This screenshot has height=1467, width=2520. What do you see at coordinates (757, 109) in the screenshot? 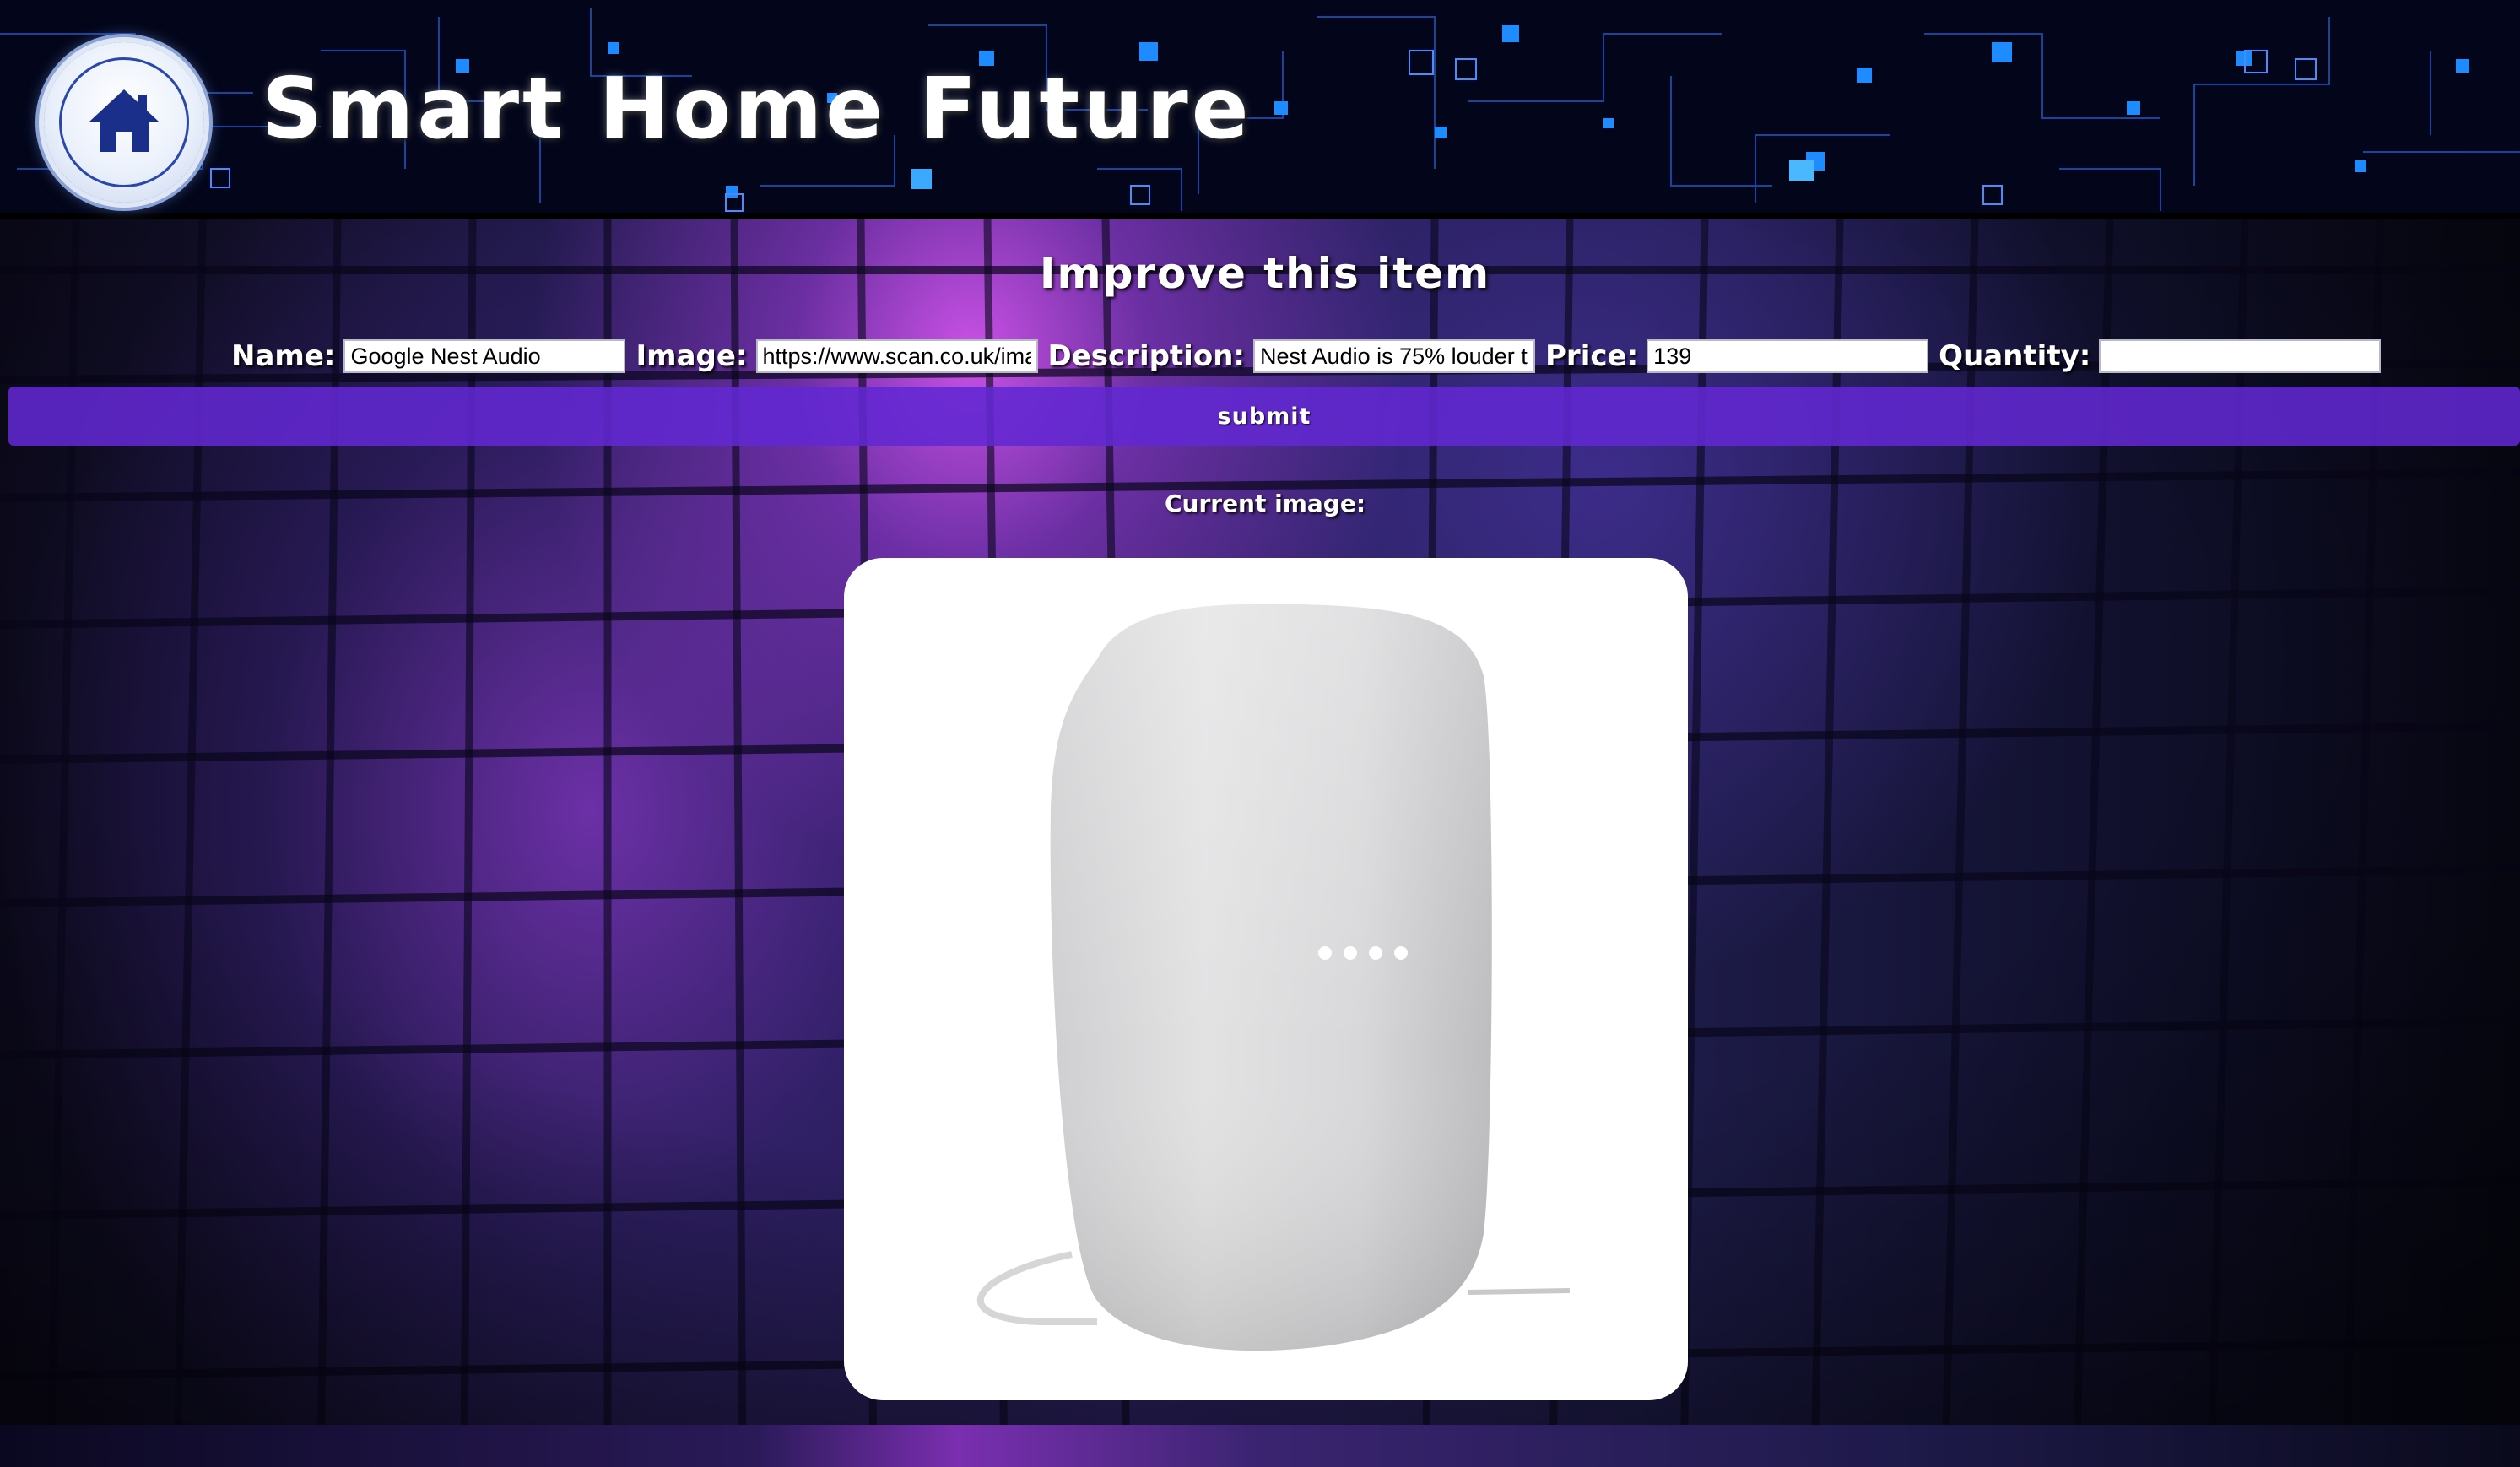
I see `site-title: Smart Home Future` at bounding box center [757, 109].